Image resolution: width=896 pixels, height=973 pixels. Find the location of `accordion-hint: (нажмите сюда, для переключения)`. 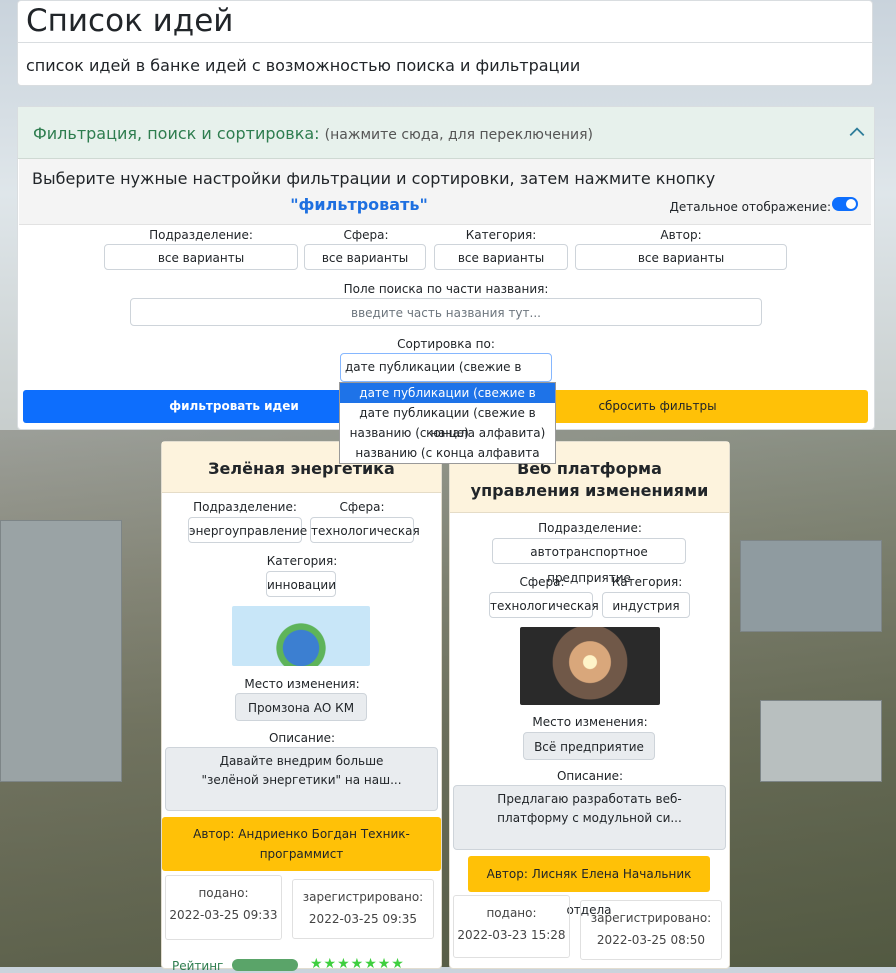

accordion-hint: (нажмите сюда, для переключения) is located at coordinates (458, 135).